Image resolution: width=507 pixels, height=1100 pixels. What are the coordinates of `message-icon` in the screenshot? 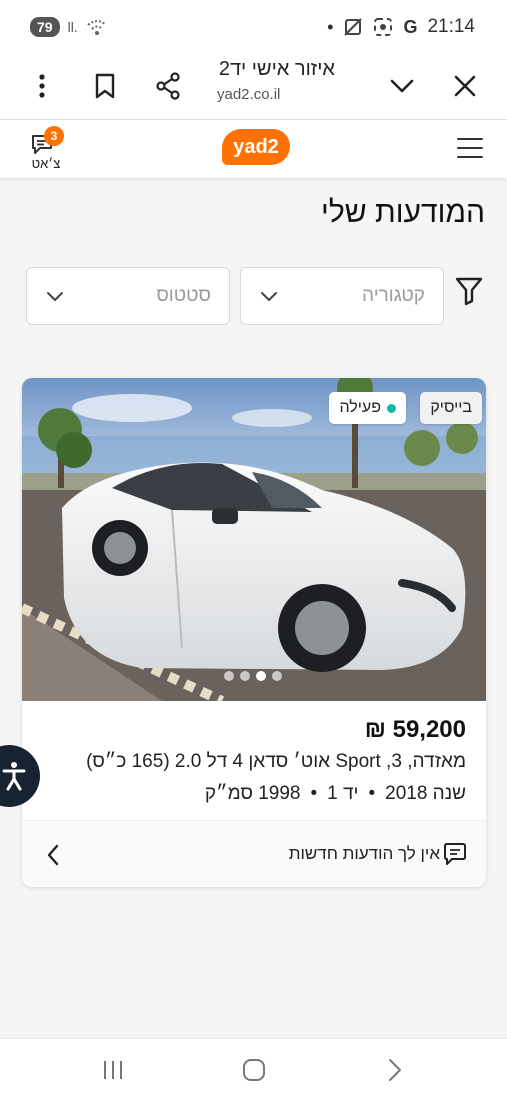 It's located at (455, 854).